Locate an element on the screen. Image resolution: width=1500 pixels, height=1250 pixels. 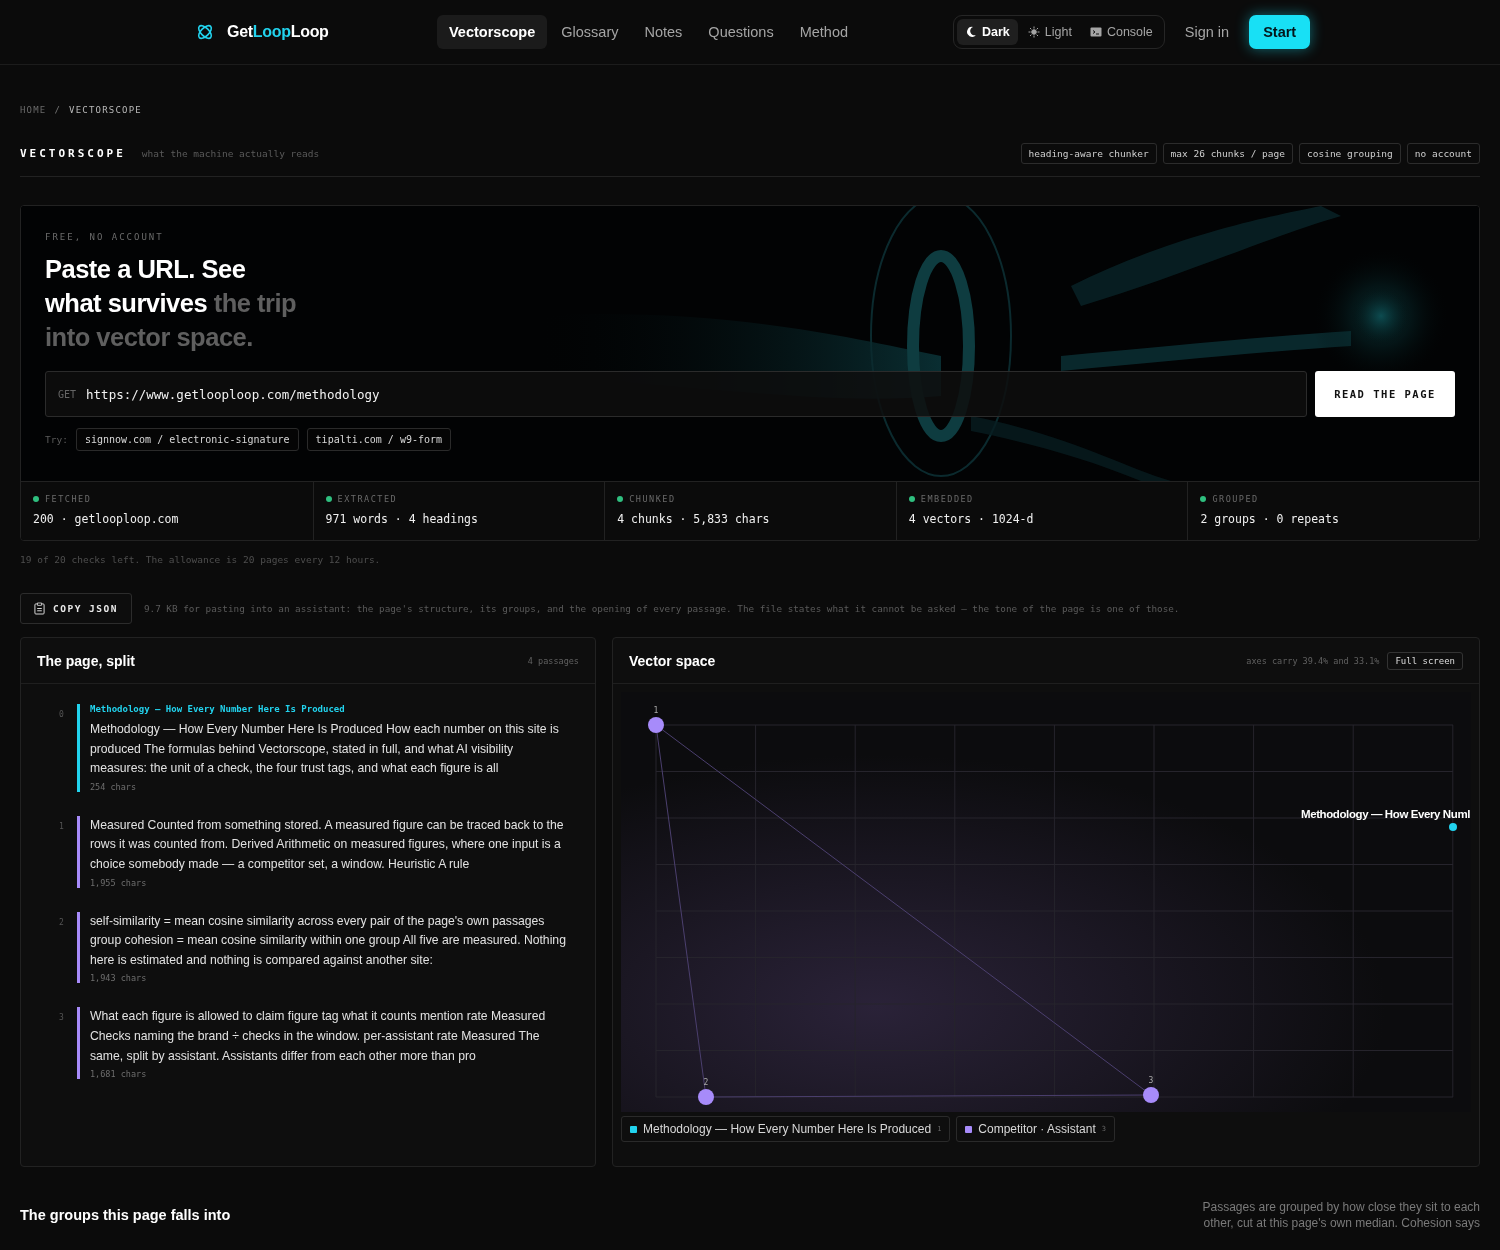
theme-tab: Console is located at coordinates (1121, 32).